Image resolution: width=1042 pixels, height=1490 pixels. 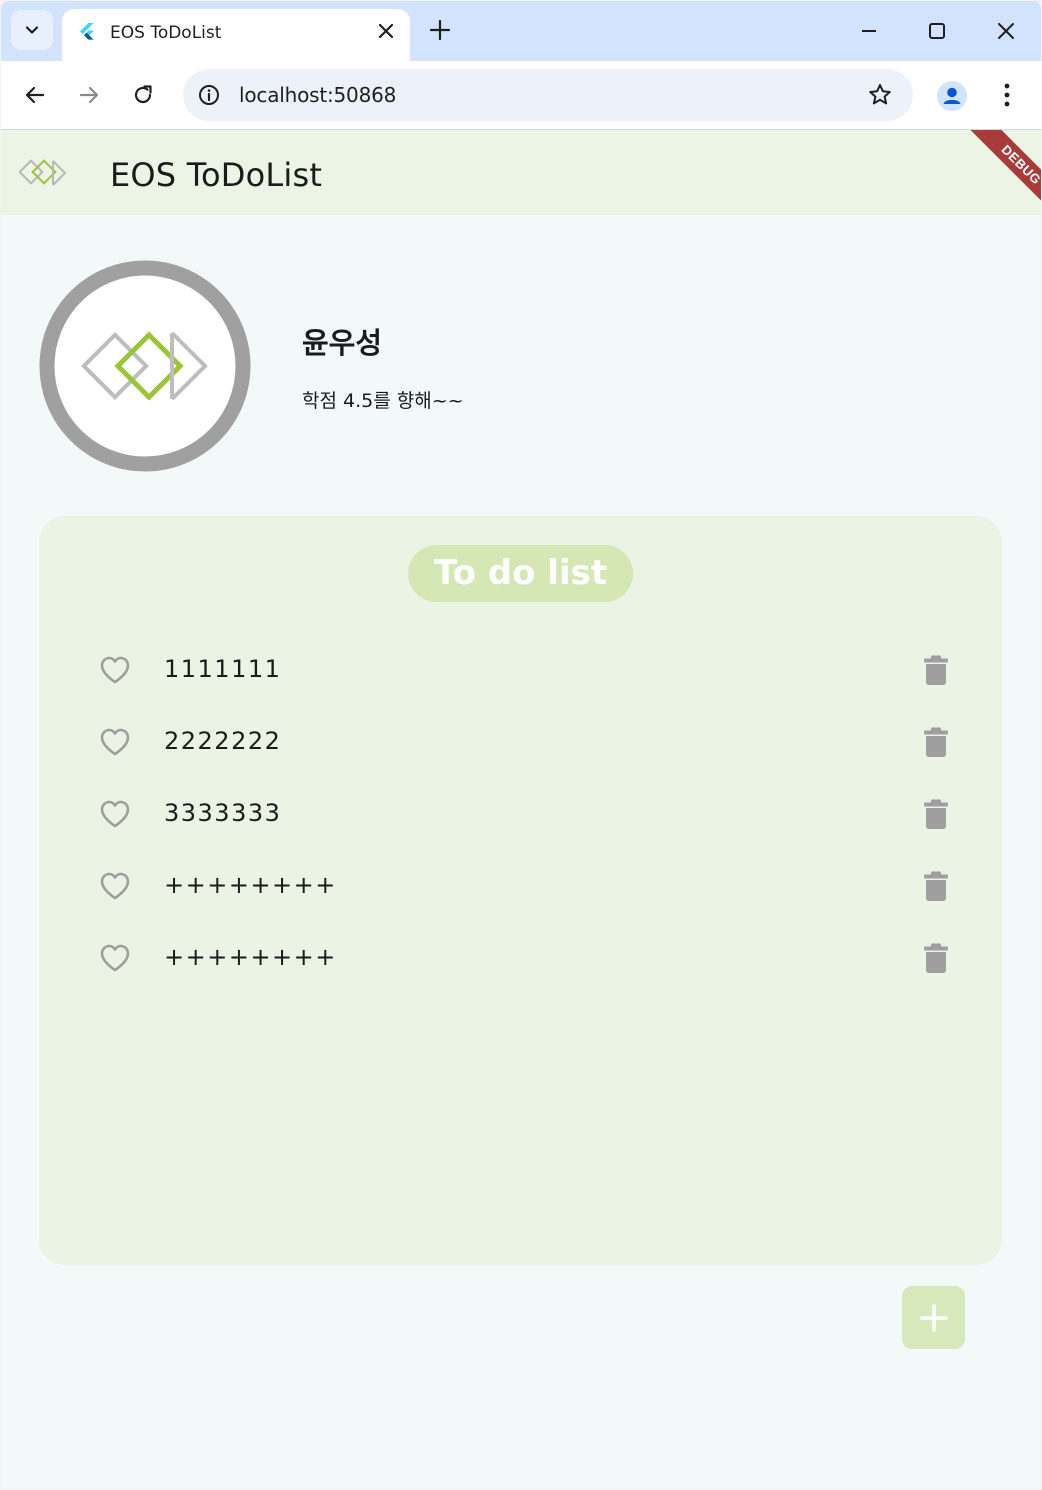 I want to click on arrow-right-icon, so click(x=89, y=95).